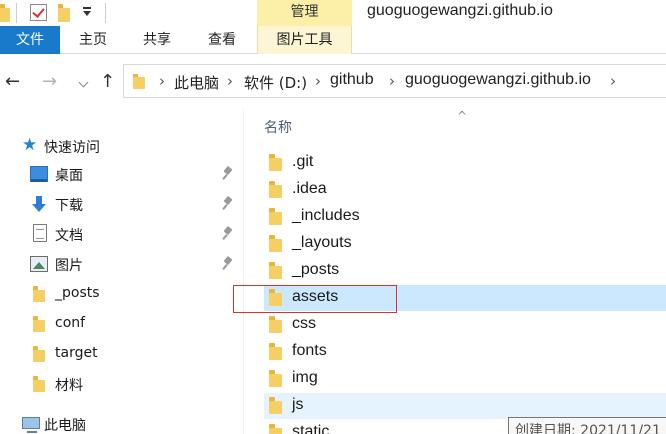 The height and width of the screenshot is (434, 666). I want to click on sidebar-item-label: 桌面, so click(69, 176).